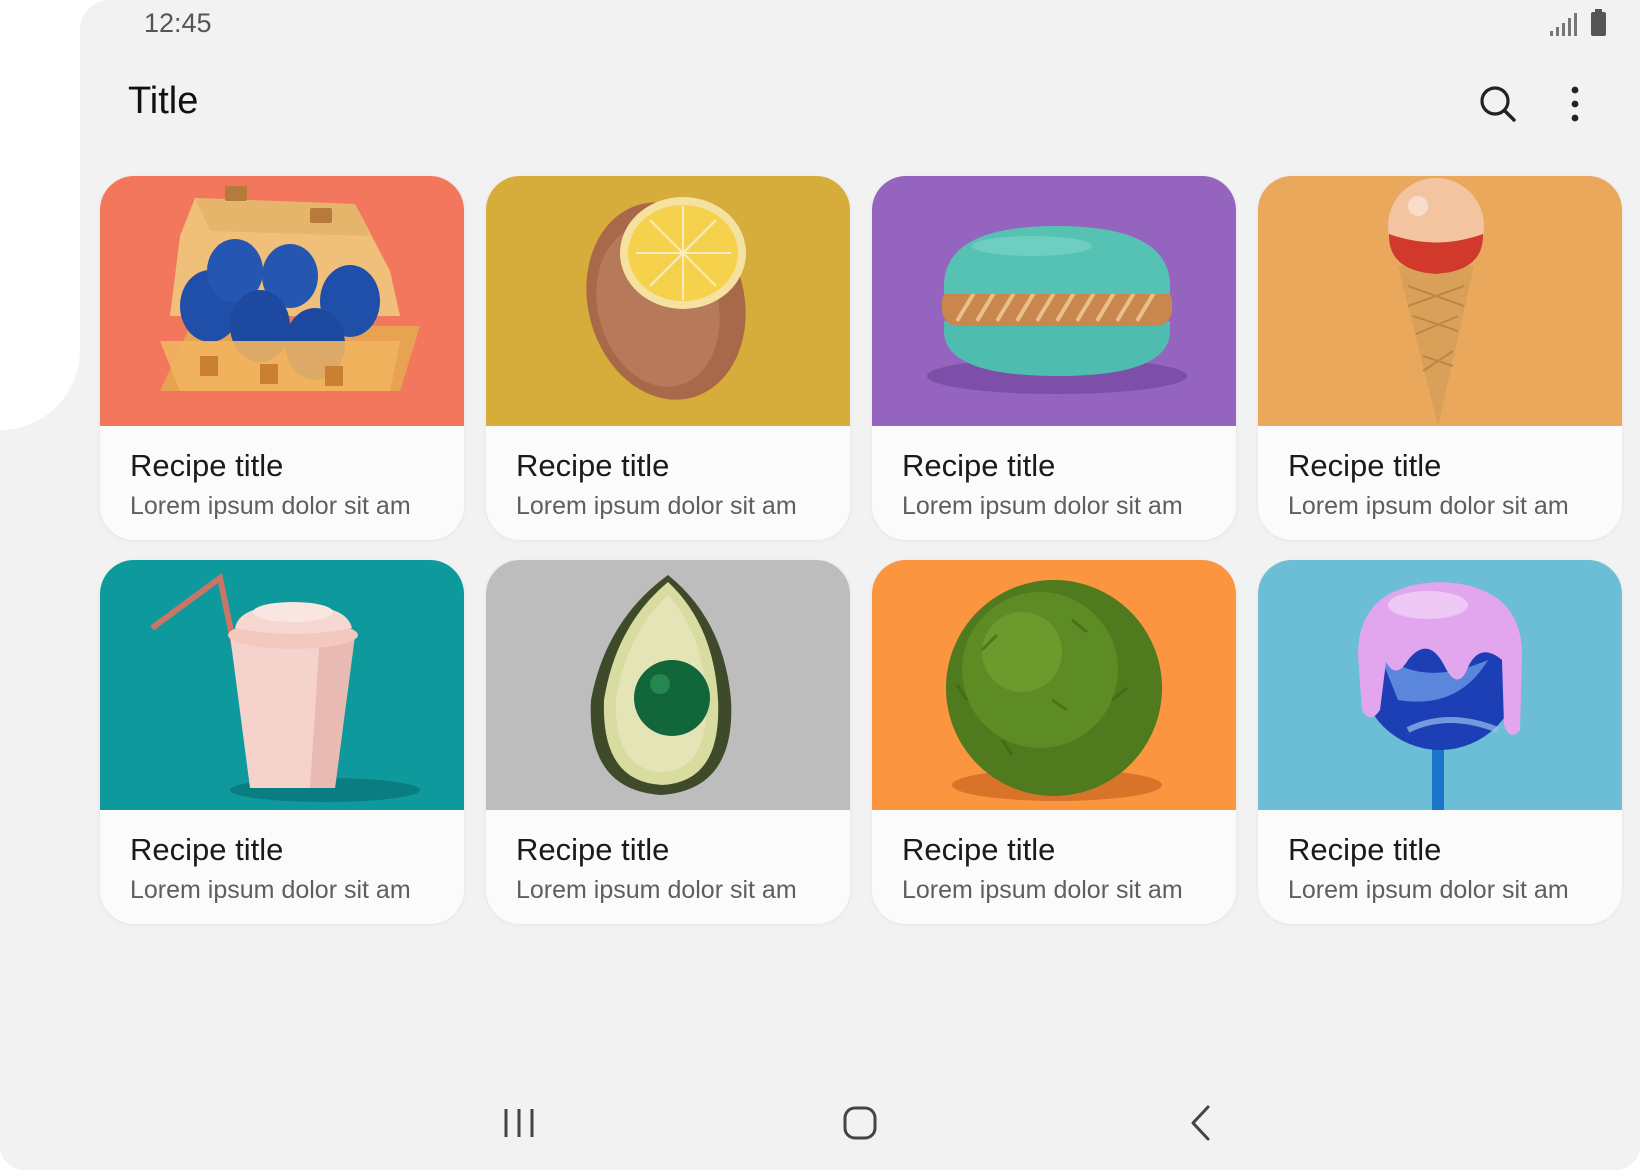  Describe the element at coordinates (282, 301) in the screenshot. I see `recipe-image-eggs` at that location.